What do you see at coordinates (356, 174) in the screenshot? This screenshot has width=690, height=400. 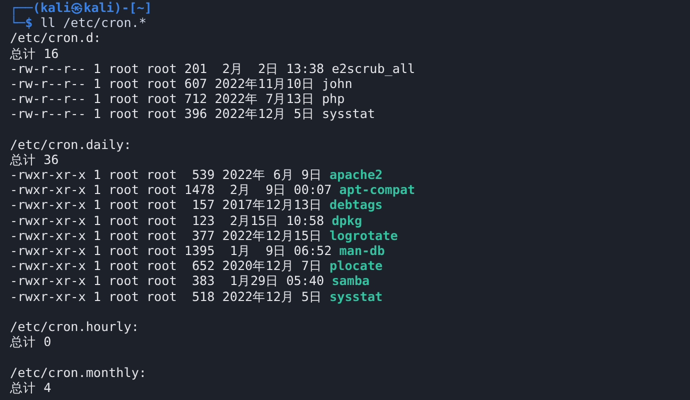 I see `file-name: apache2` at bounding box center [356, 174].